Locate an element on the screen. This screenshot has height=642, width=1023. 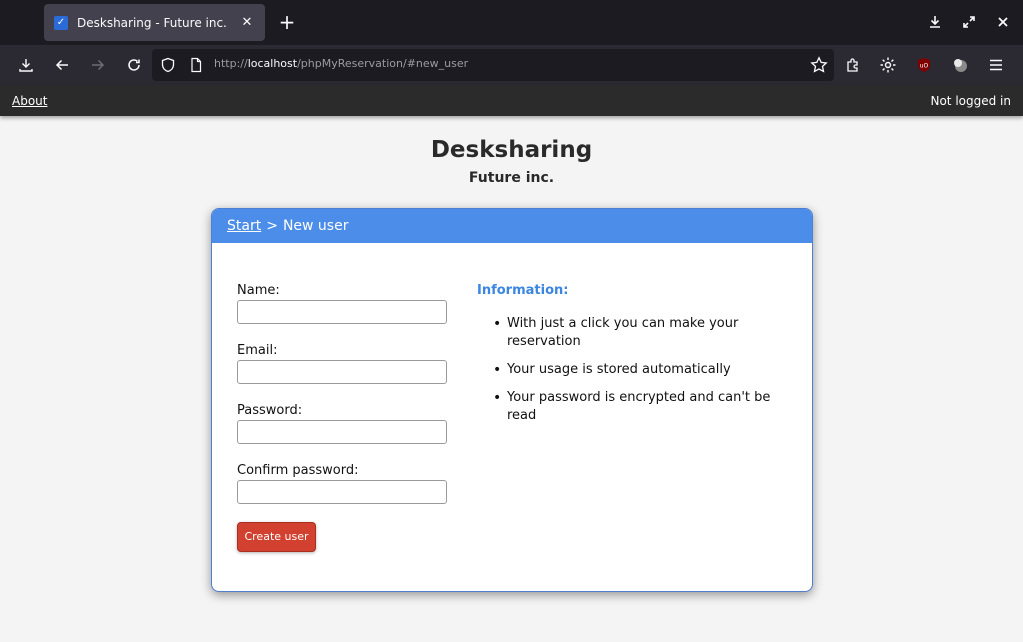
name-input is located at coordinates (342, 312).